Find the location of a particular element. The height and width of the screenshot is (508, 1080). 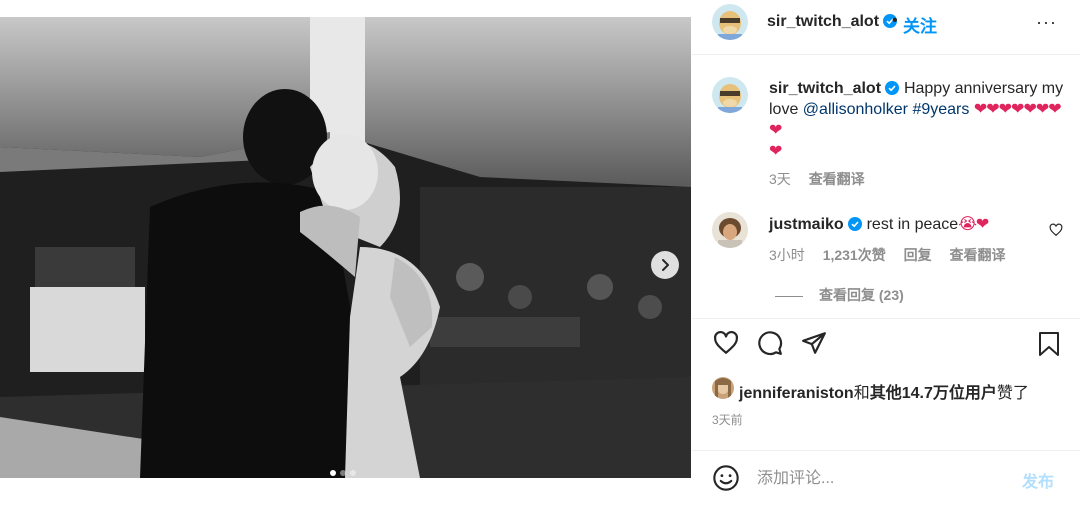

heart-icon is located at coordinates (726, 342).